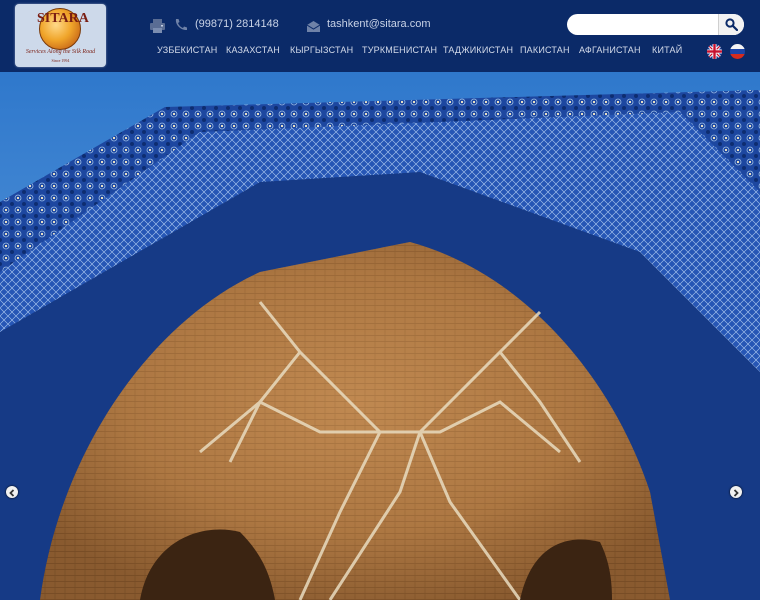  What do you see at coordinates (478, 50) in the screenshot?
I see `nav-item-tajikistan: ТАДЖИКИСТАН` at bounding box center [478, 50].